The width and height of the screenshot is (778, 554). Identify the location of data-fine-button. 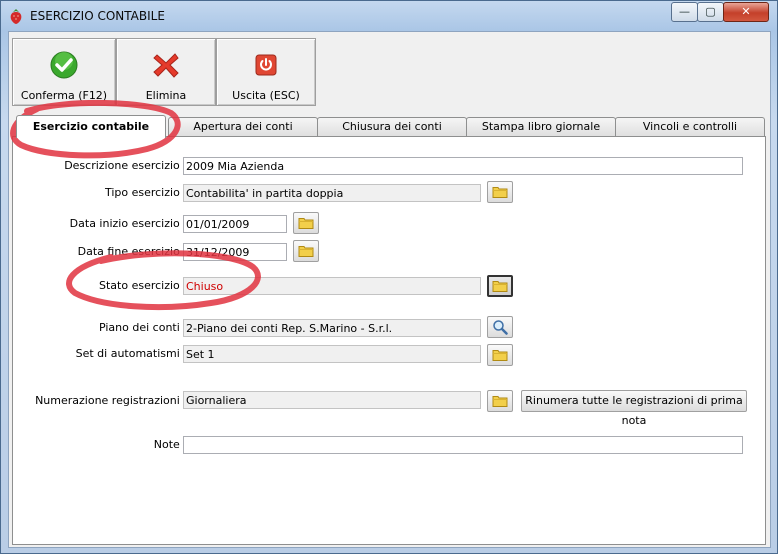
(306, 251).